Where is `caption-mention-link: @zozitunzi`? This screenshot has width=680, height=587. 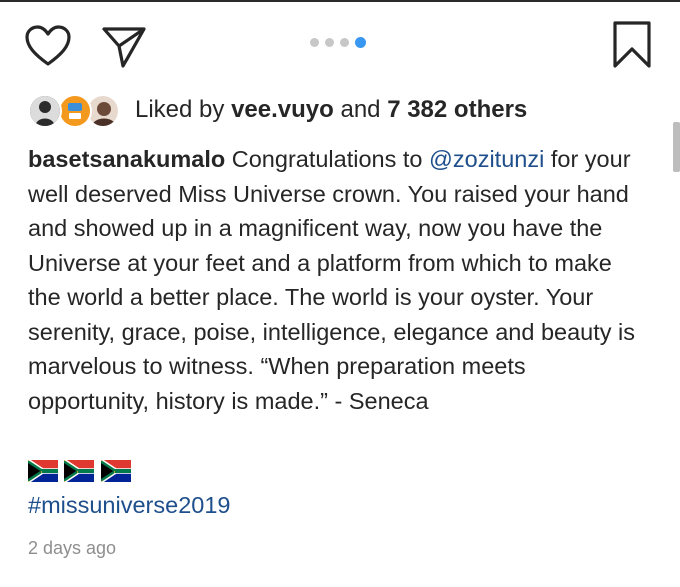
caption-mention-link: @zozitunzi is located at coordinates (486, 159).